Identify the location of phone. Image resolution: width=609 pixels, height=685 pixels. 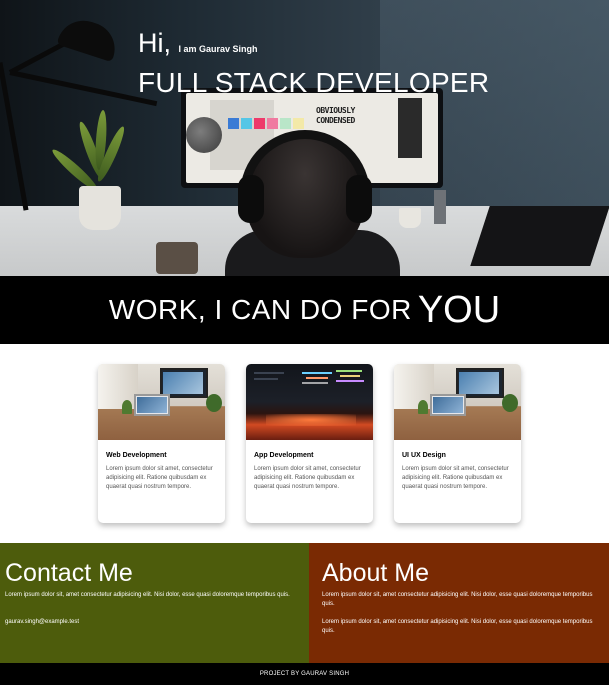
(177, 258).